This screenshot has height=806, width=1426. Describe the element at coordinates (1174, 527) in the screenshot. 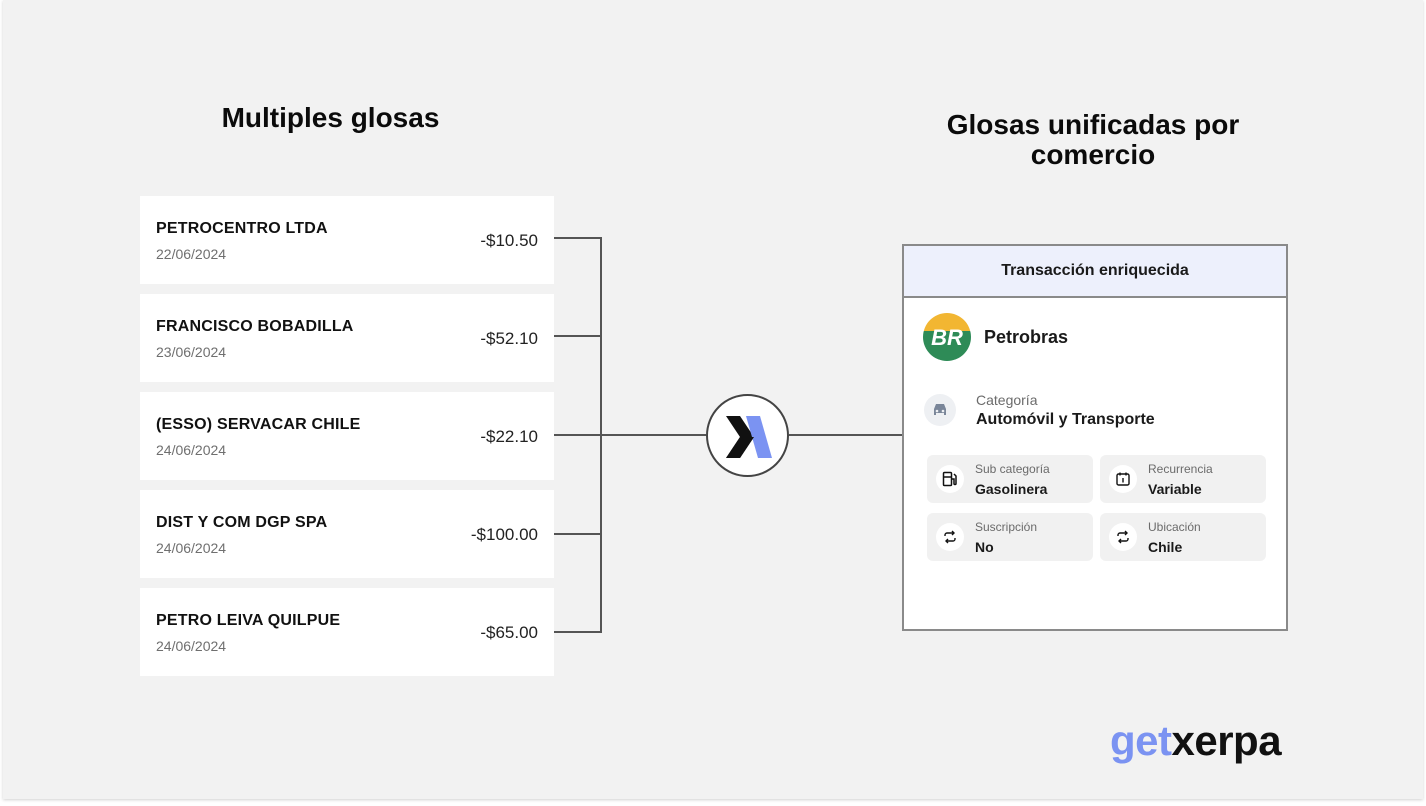

I see `tile-label: Ubicación` at that location.